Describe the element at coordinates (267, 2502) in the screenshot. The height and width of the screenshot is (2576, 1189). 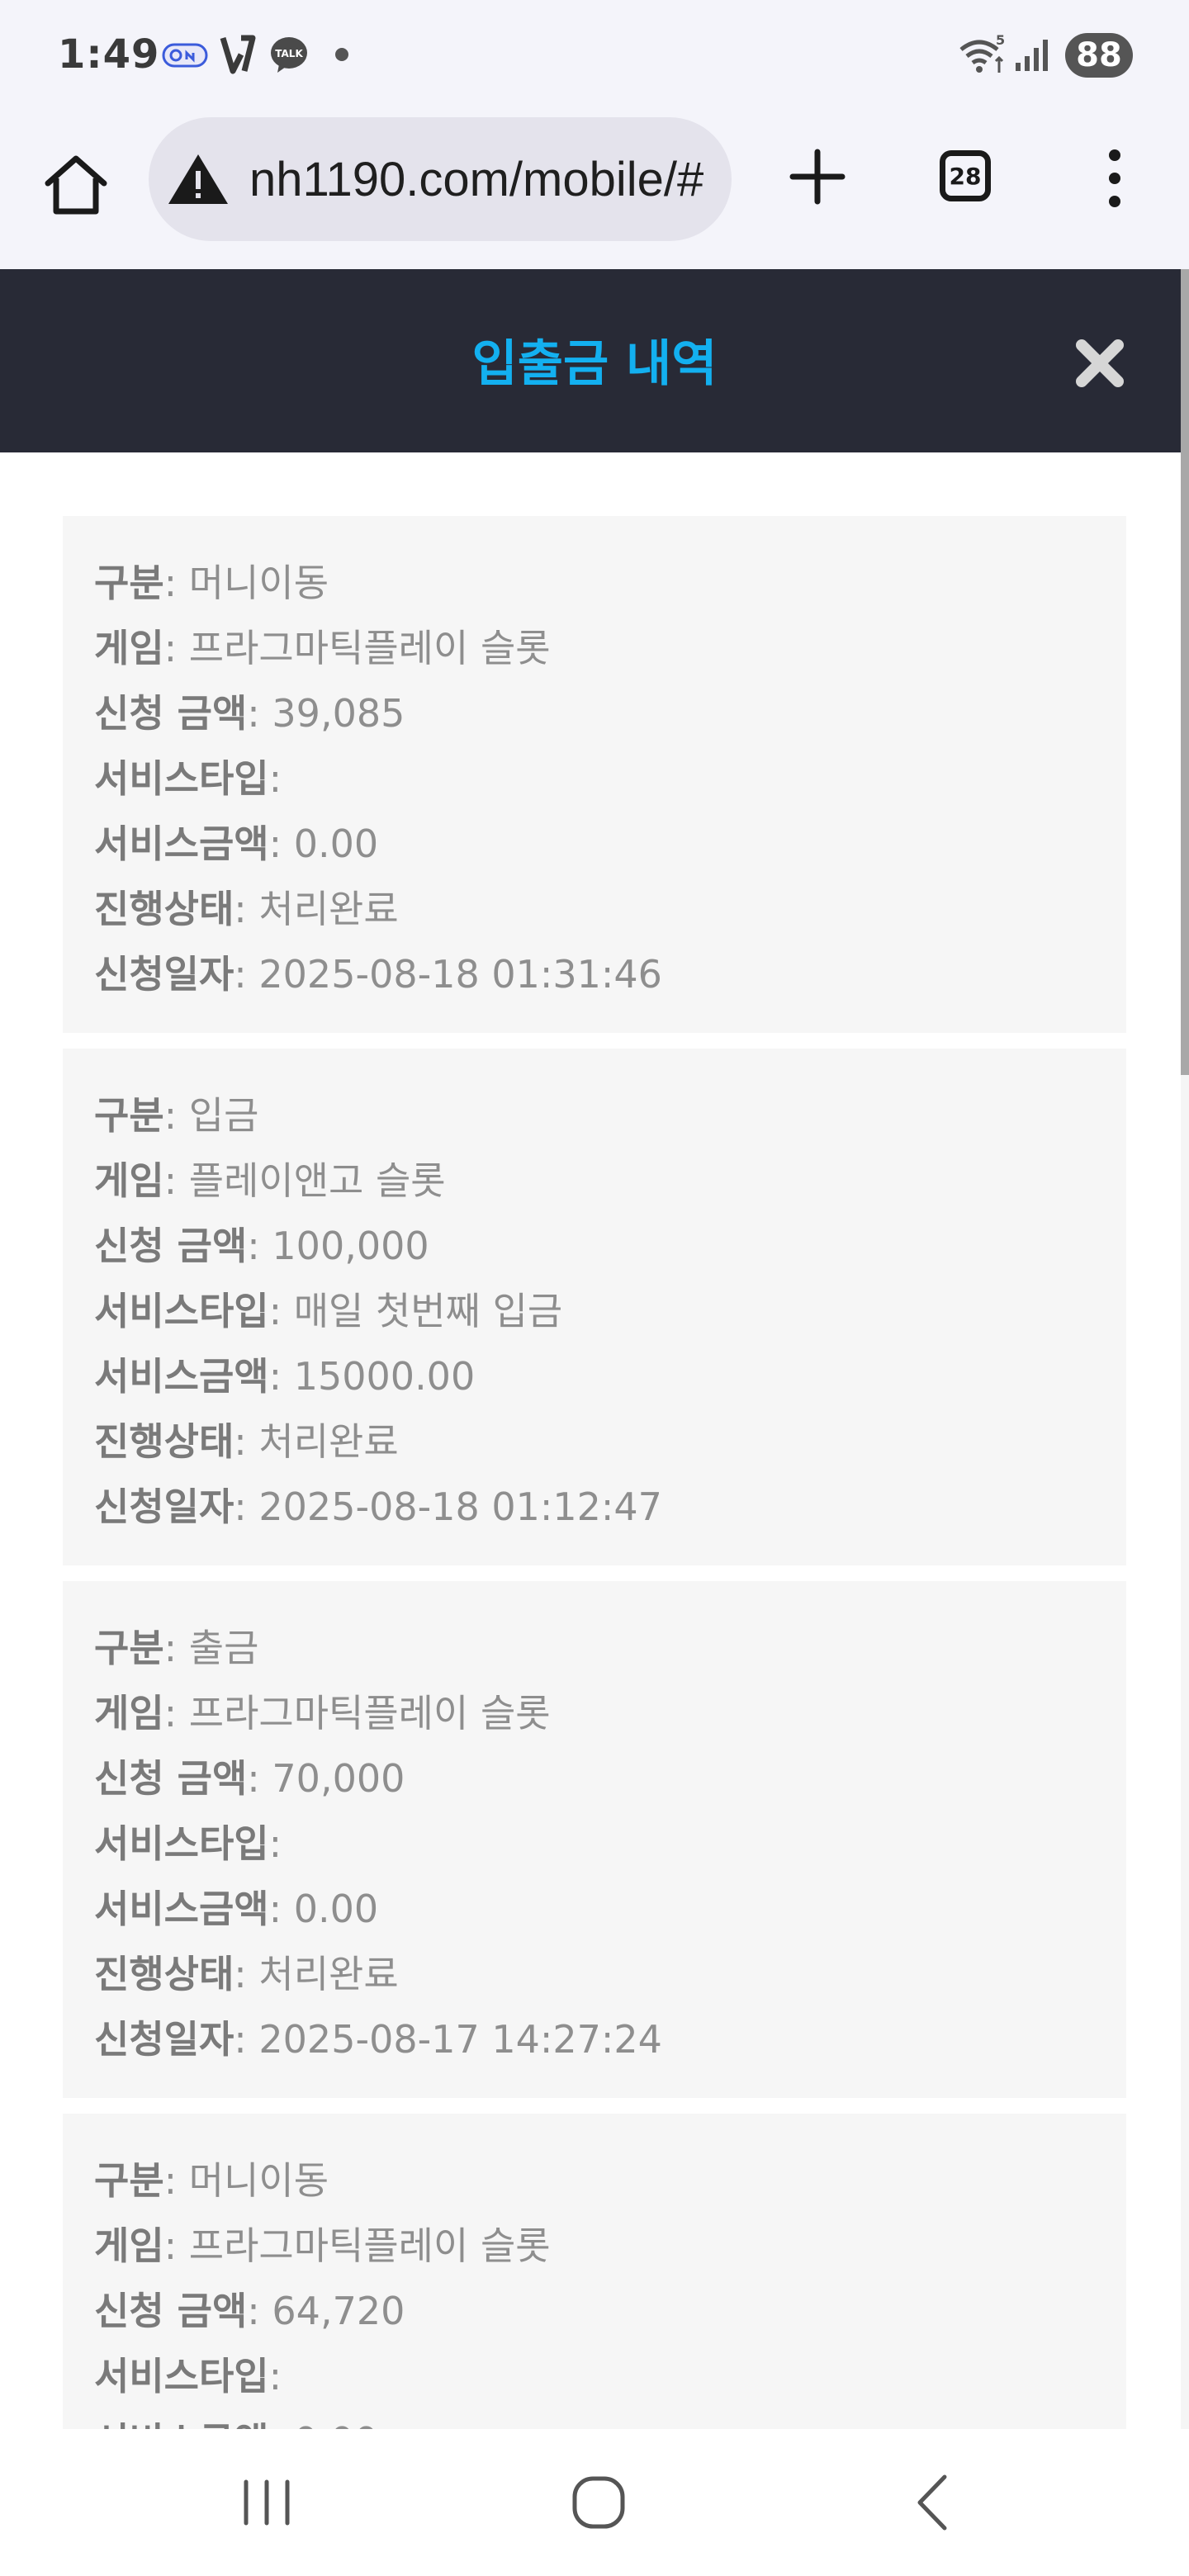
I see `recent-apps-icon` at that location.